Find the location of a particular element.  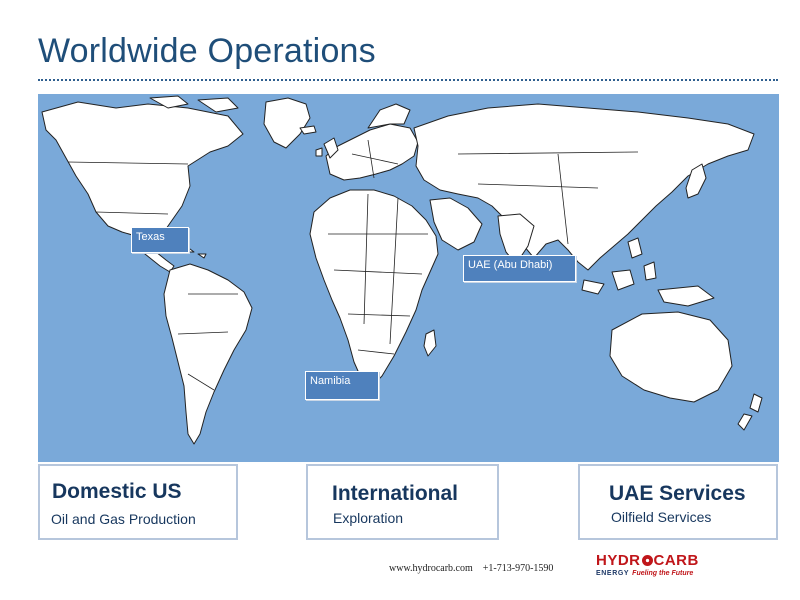

hydrocarb-logo: HYDR CARB ENERGY Fueling the Future is located at coordinates (666, 568).